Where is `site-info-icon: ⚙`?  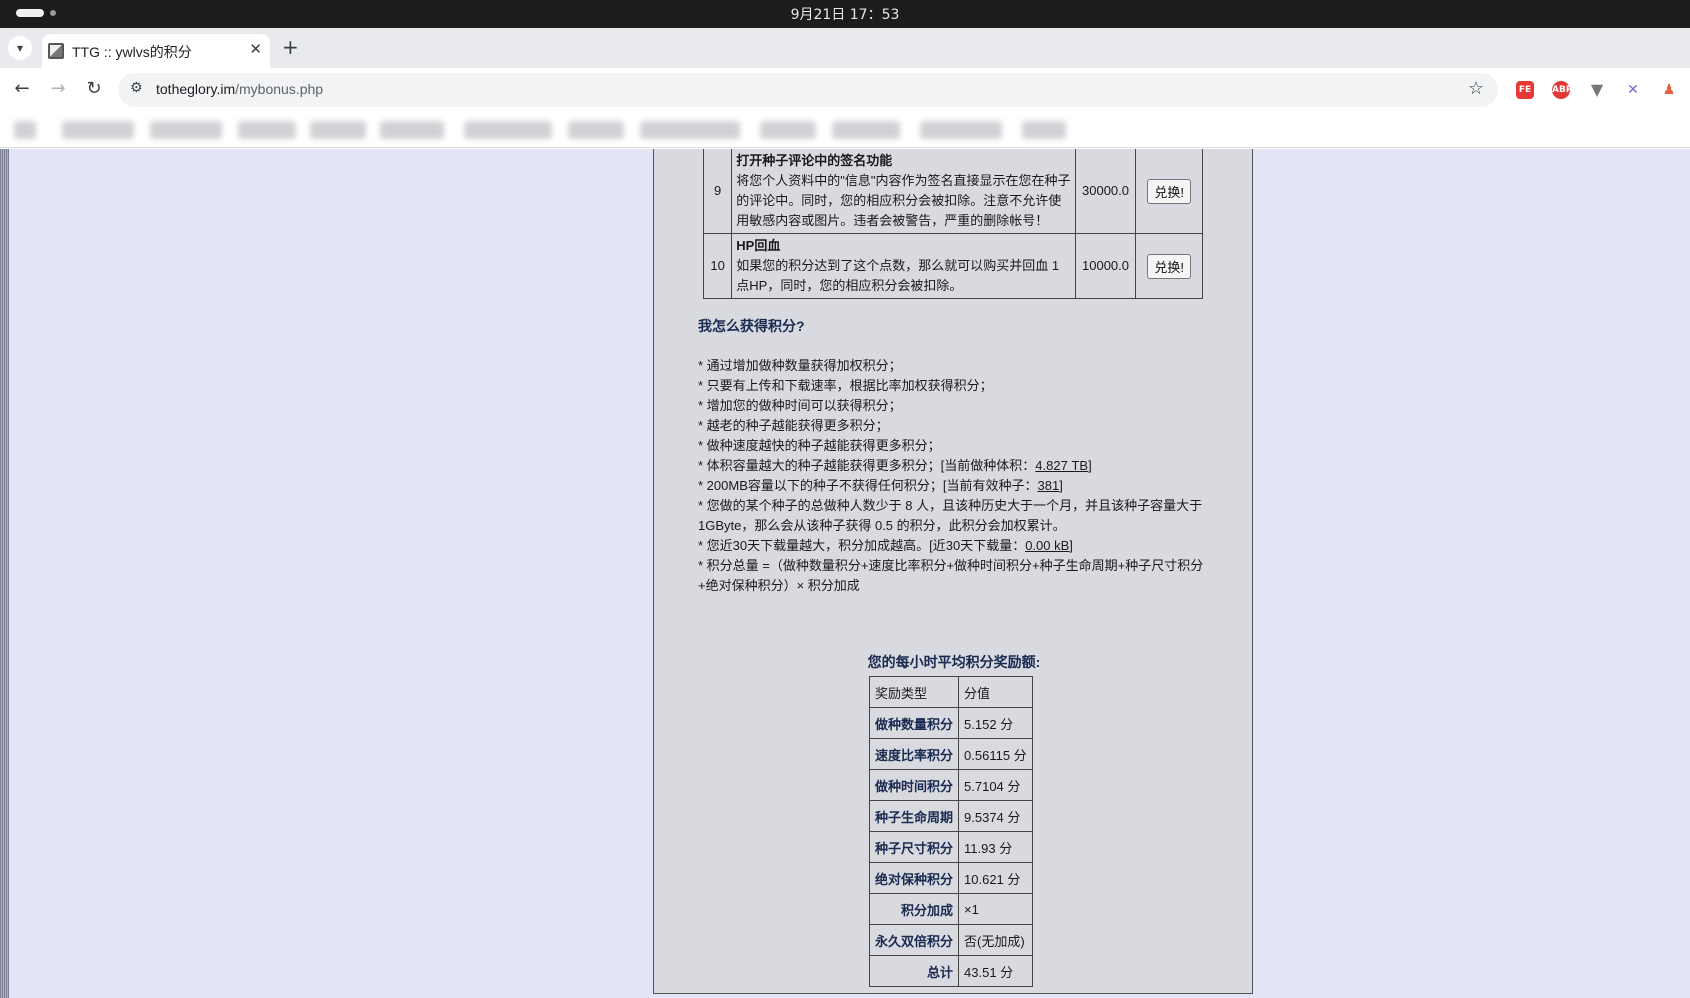 site-info-icon: ⚙ is located at coordinates (136, 88).